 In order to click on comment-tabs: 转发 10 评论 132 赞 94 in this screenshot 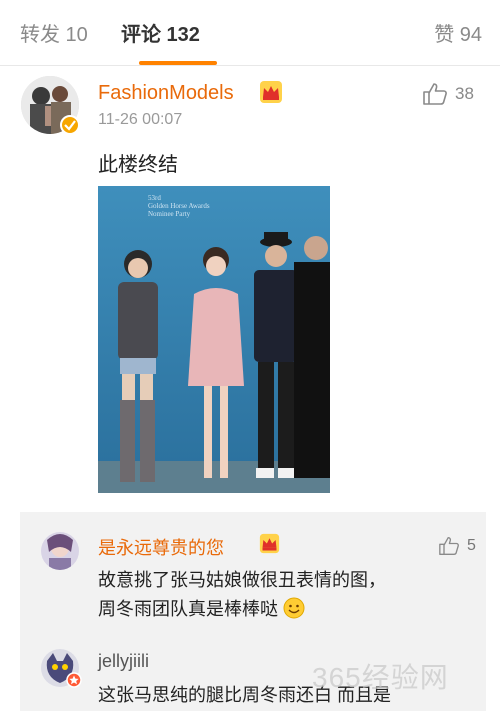, I will do `click(250, 33)`.